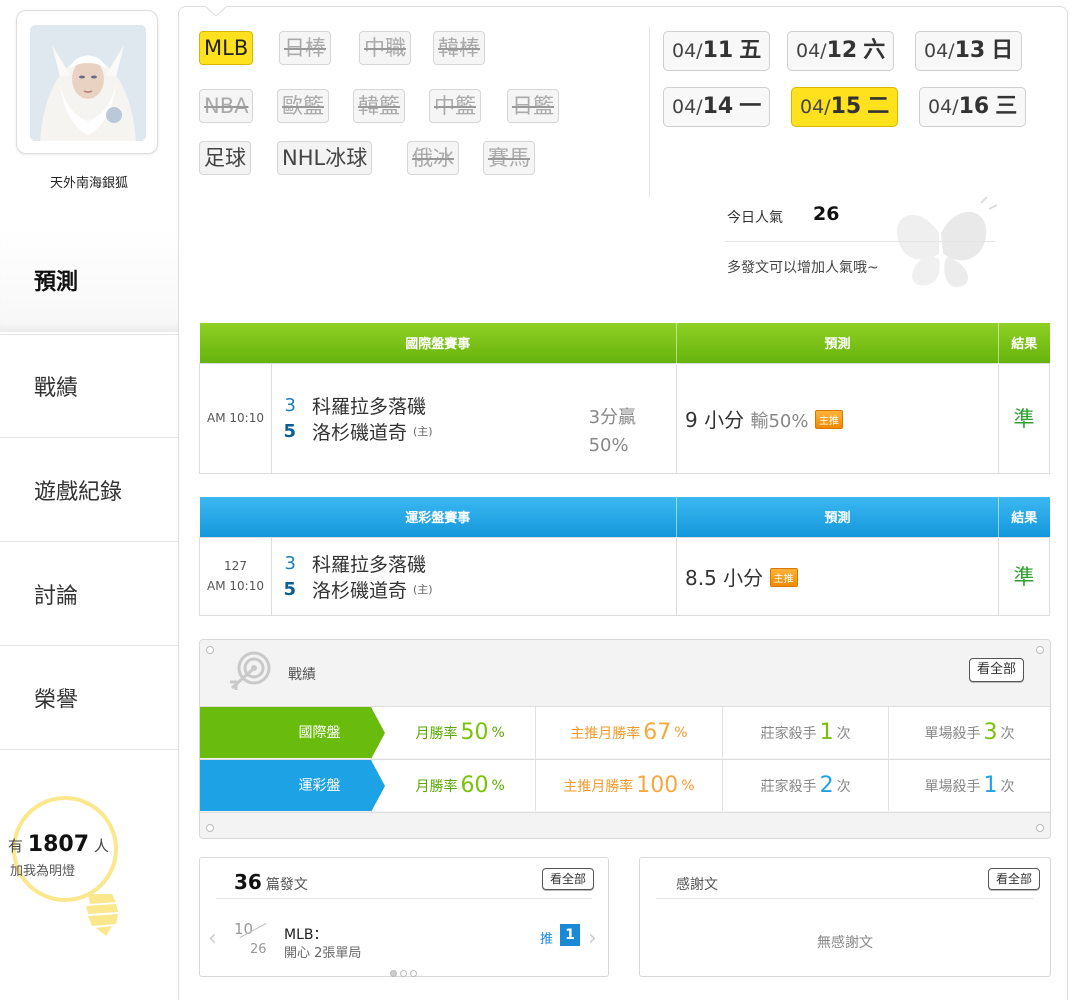 This screenshot has width=1080, height=1000. I want to click on prediction-cell: 9 小分 輸50% 主推, so click(838, 418).